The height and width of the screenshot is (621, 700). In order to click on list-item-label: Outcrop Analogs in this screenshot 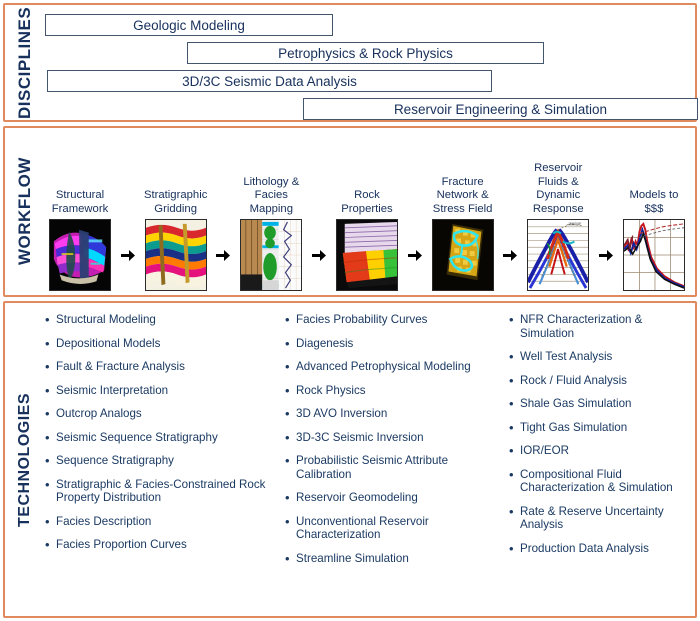, I will do `click(99, 413)`.